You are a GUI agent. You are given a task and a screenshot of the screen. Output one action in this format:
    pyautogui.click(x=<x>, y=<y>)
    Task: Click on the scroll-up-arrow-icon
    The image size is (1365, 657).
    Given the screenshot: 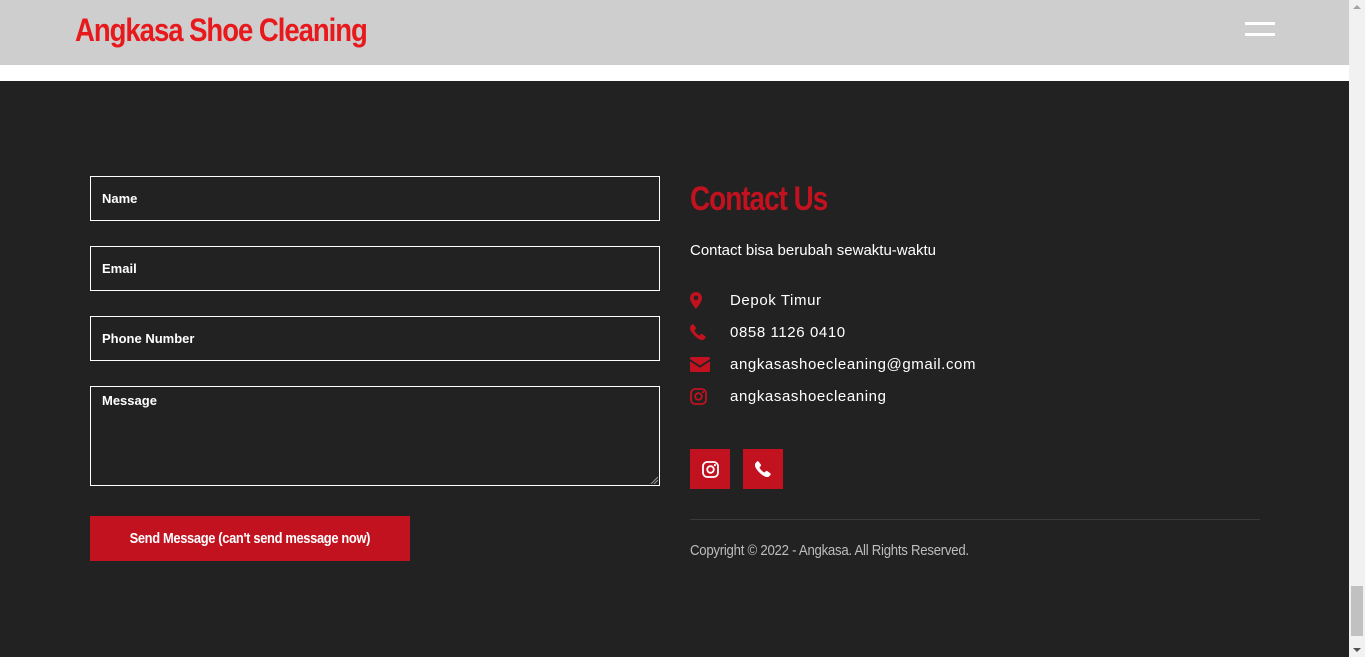 What is the action you would take?
    pyautogui.click(x=1357, y=7)
    